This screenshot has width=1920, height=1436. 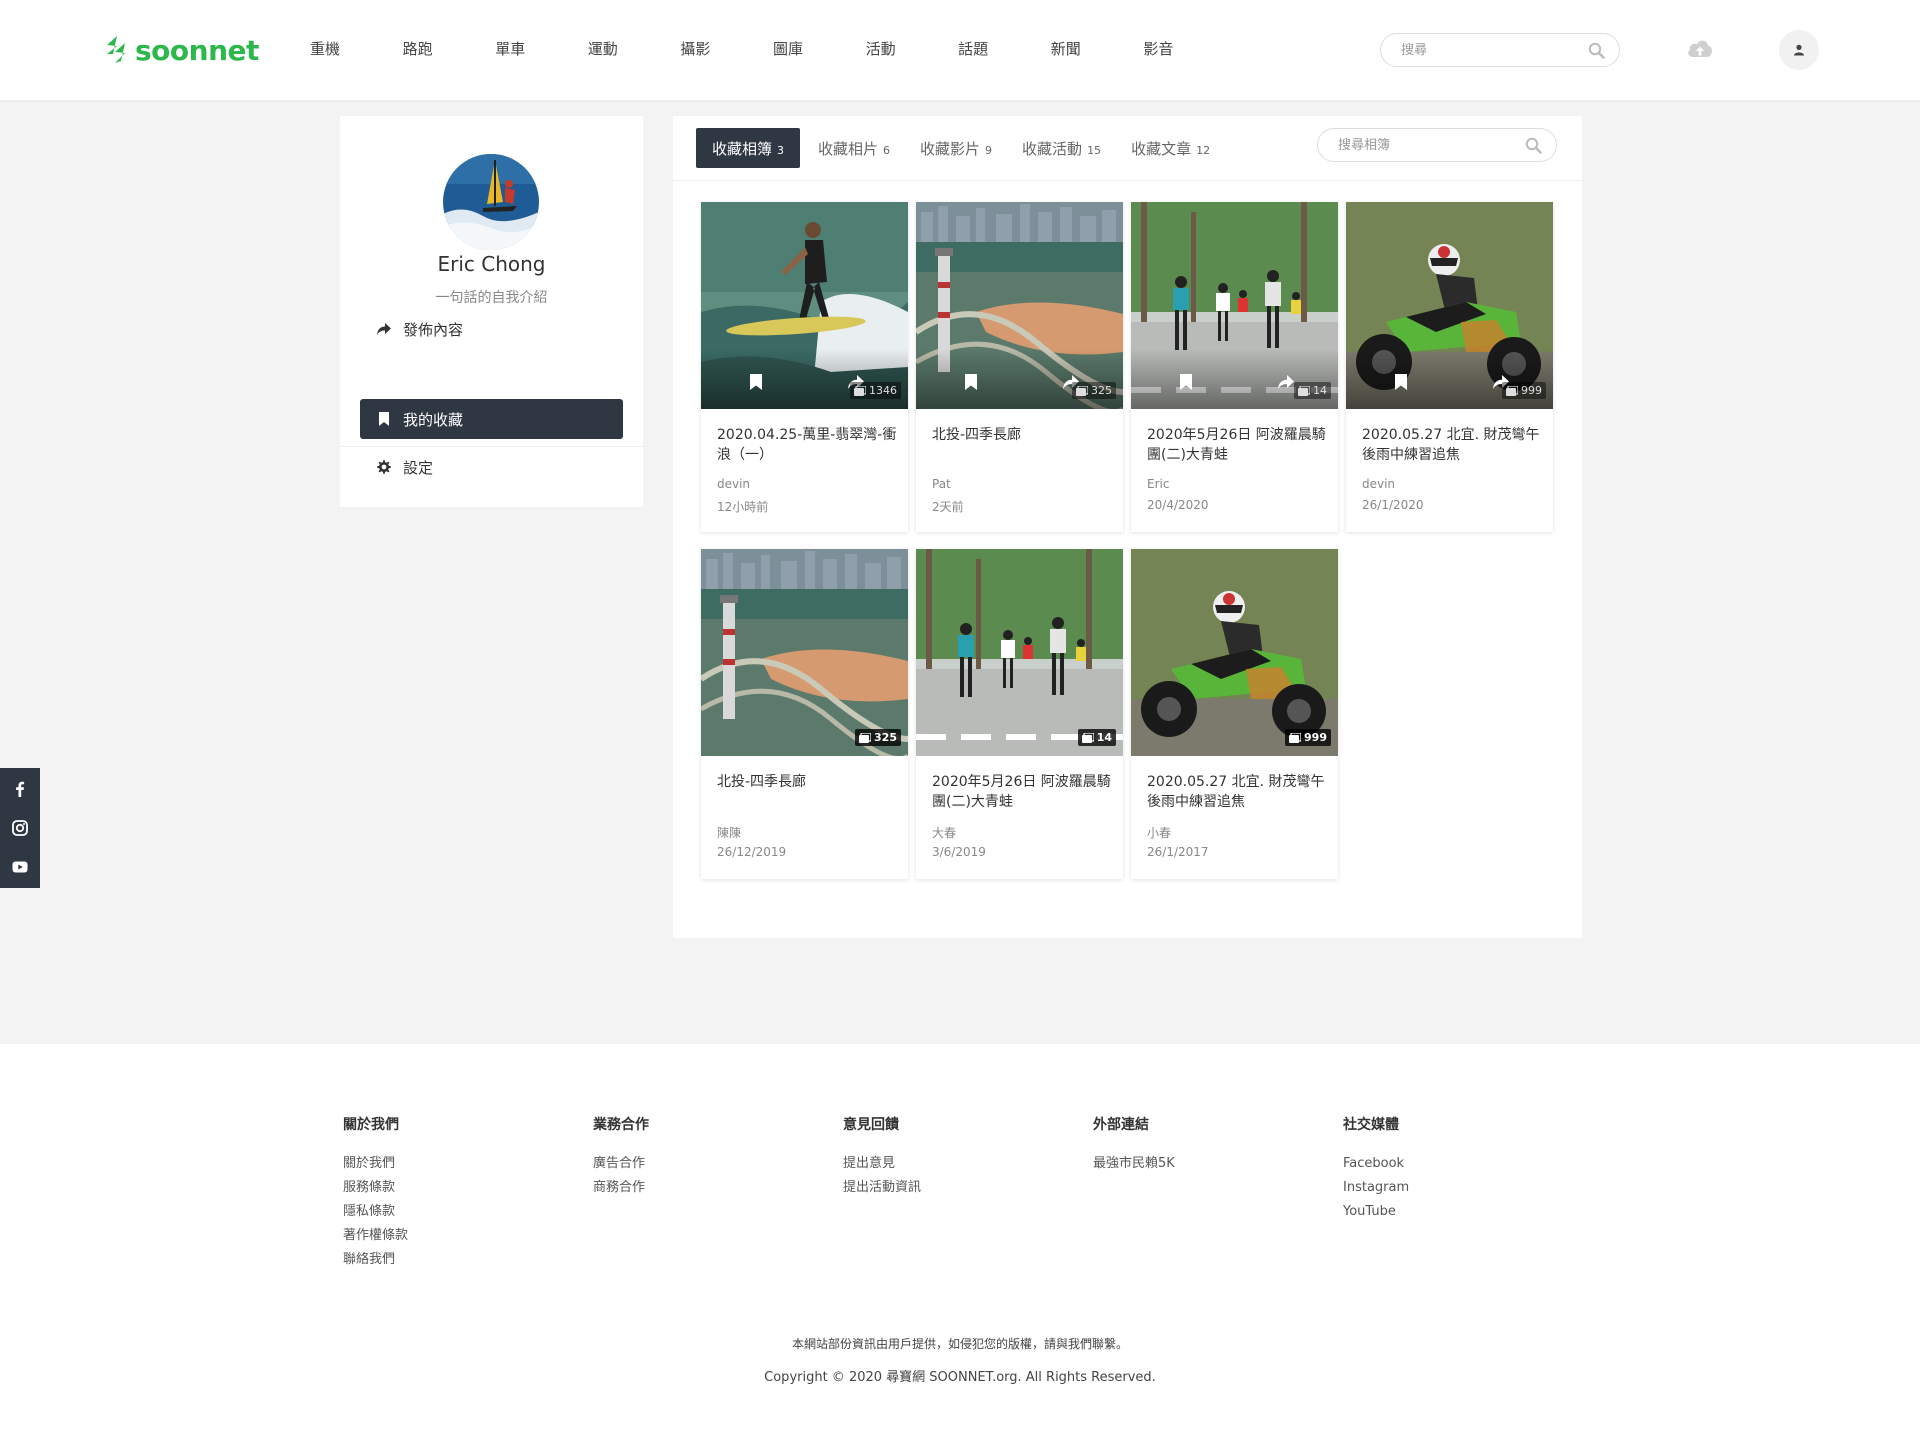 I want to click on nav-item-motorcycle: 重機, so click(x=356, y=48).